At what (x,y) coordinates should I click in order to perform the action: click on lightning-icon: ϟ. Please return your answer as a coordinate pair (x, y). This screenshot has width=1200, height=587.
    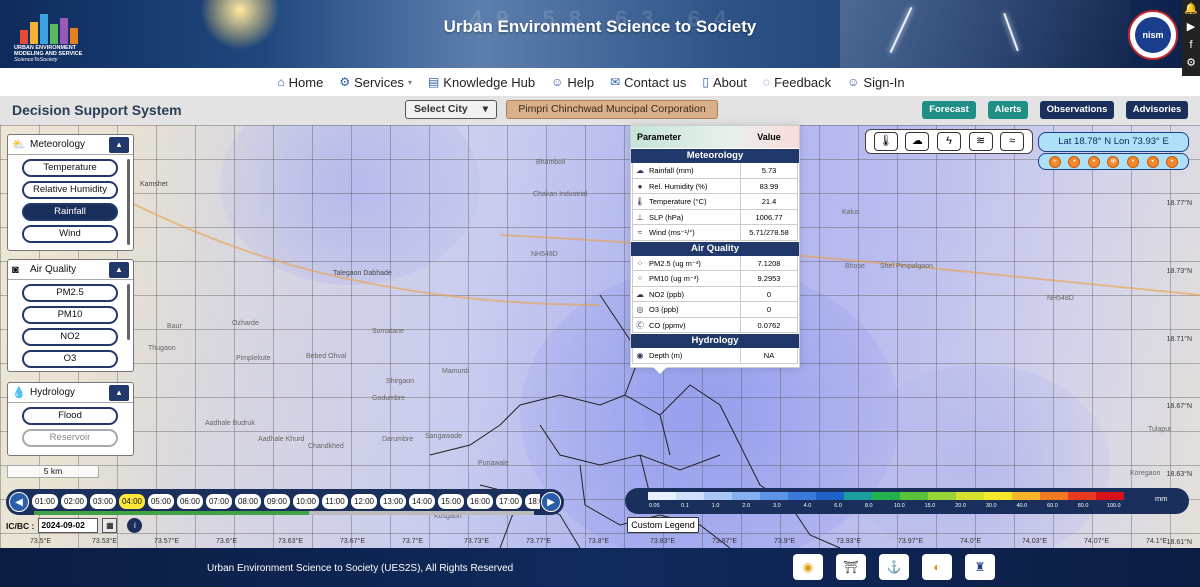
    Looking at the image, I should click on (948, 141).